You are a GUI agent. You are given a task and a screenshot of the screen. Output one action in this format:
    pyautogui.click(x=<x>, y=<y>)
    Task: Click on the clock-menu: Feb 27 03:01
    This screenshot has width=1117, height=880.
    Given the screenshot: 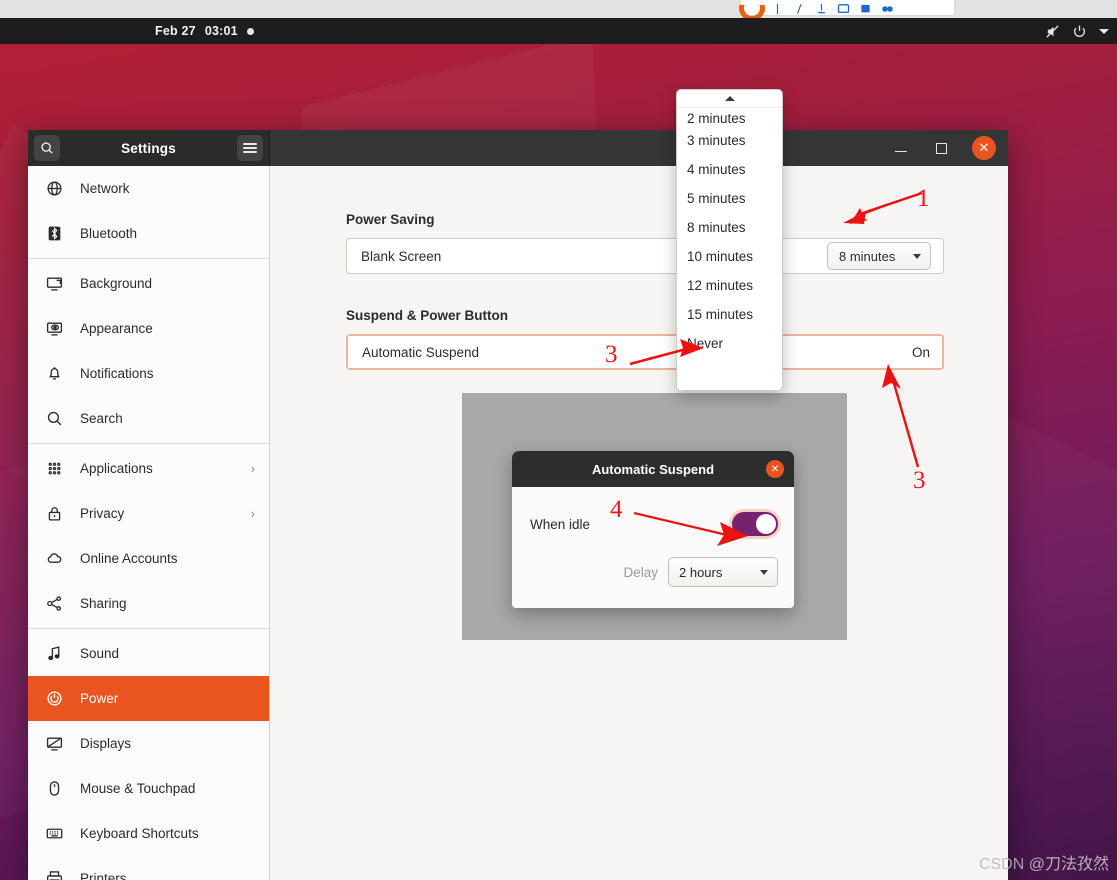 What is the action you would take?
    pyautogui.click(x=204, y=31)
    